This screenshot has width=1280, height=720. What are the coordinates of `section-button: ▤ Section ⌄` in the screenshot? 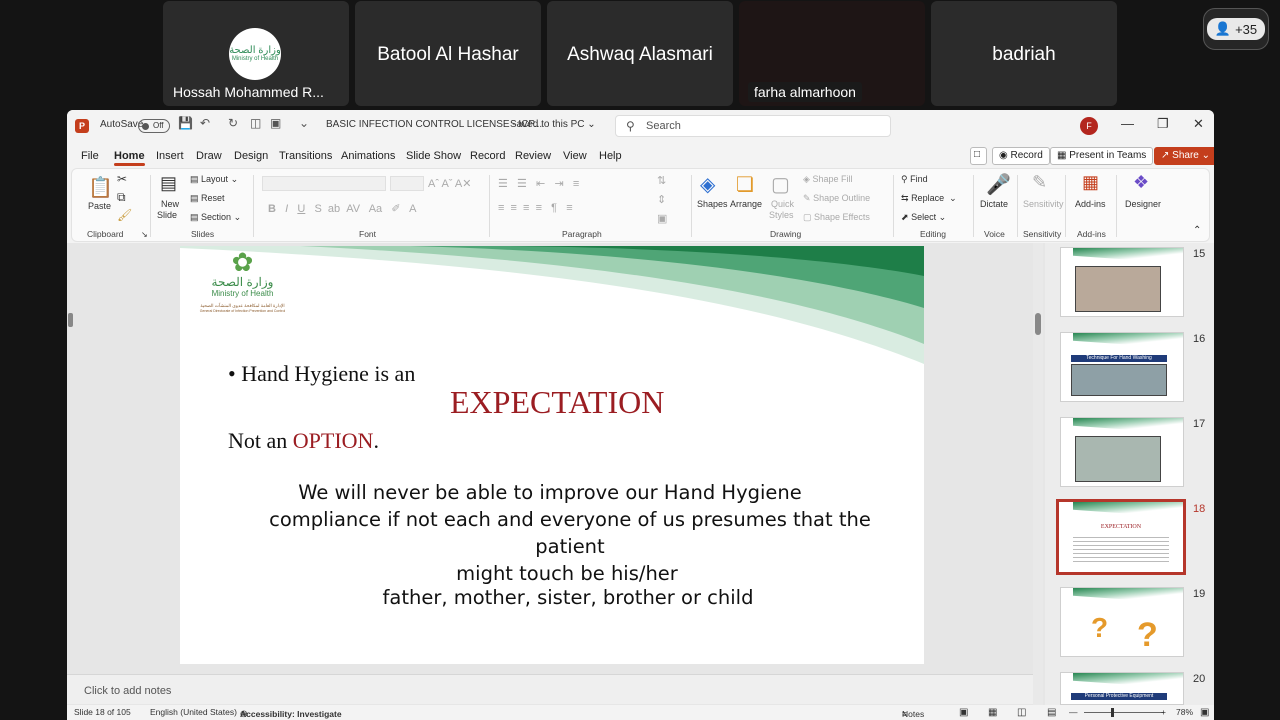 It's located at (215, 217).